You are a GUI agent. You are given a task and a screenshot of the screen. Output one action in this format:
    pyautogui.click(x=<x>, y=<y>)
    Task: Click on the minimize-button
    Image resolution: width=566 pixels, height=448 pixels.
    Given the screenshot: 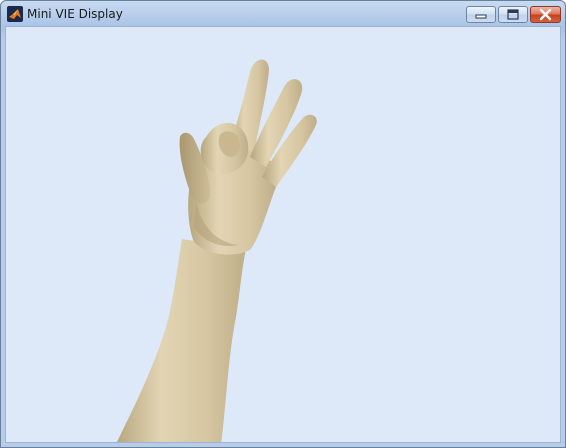 What is the action you would take?
    pyautogui.click(x=481, y=14)
    